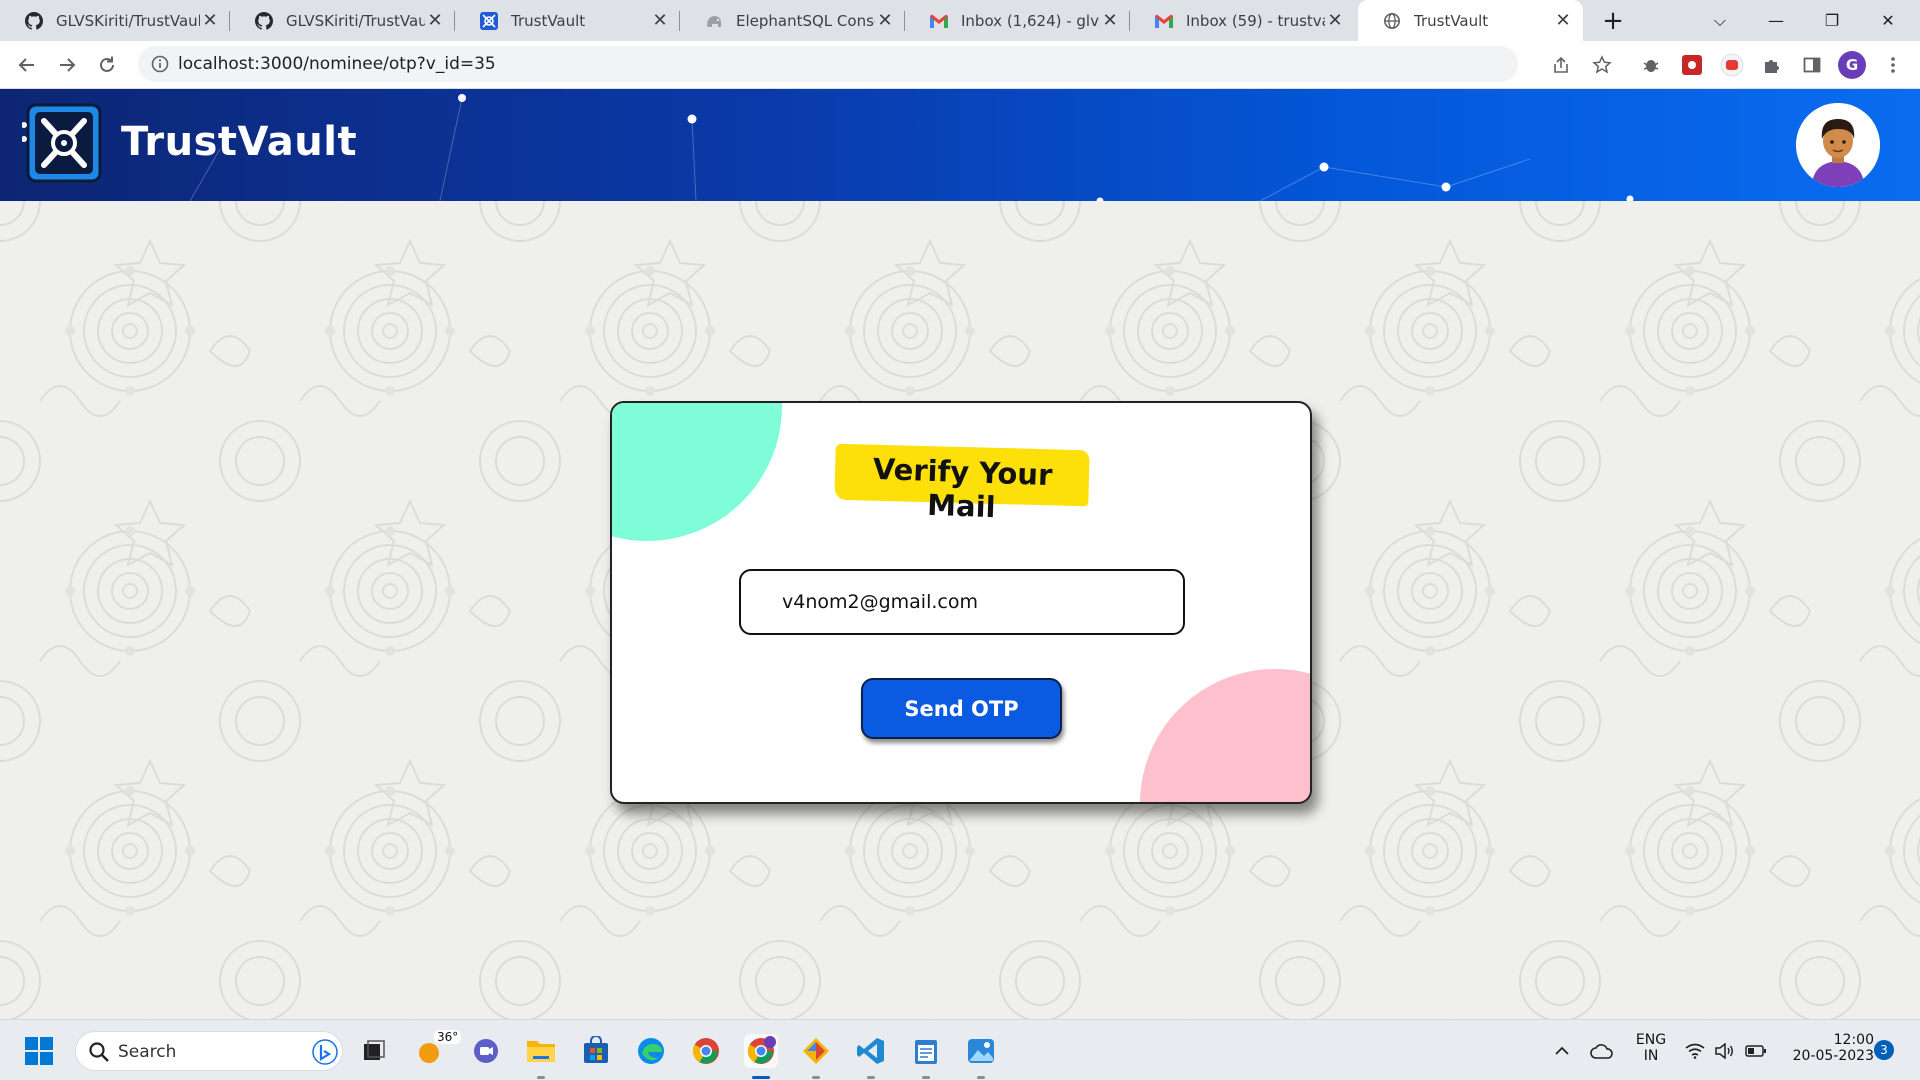 The width and height of the screenshot is (1920, 1080). What do you see at coordinates (325, 1052) in the screenshot?
I see `bing-icon` at bounding box center [325, 1052].